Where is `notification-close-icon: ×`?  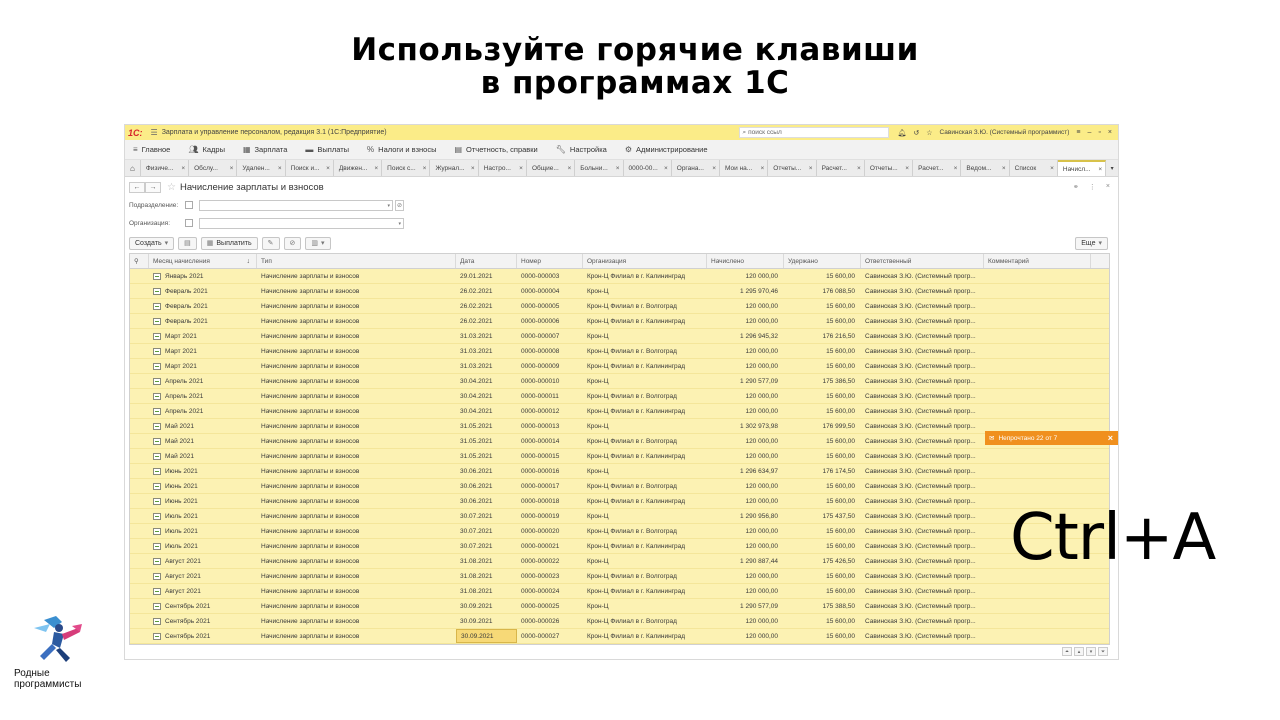
notification-close-icon: × is located at coordinates (1110, 438).